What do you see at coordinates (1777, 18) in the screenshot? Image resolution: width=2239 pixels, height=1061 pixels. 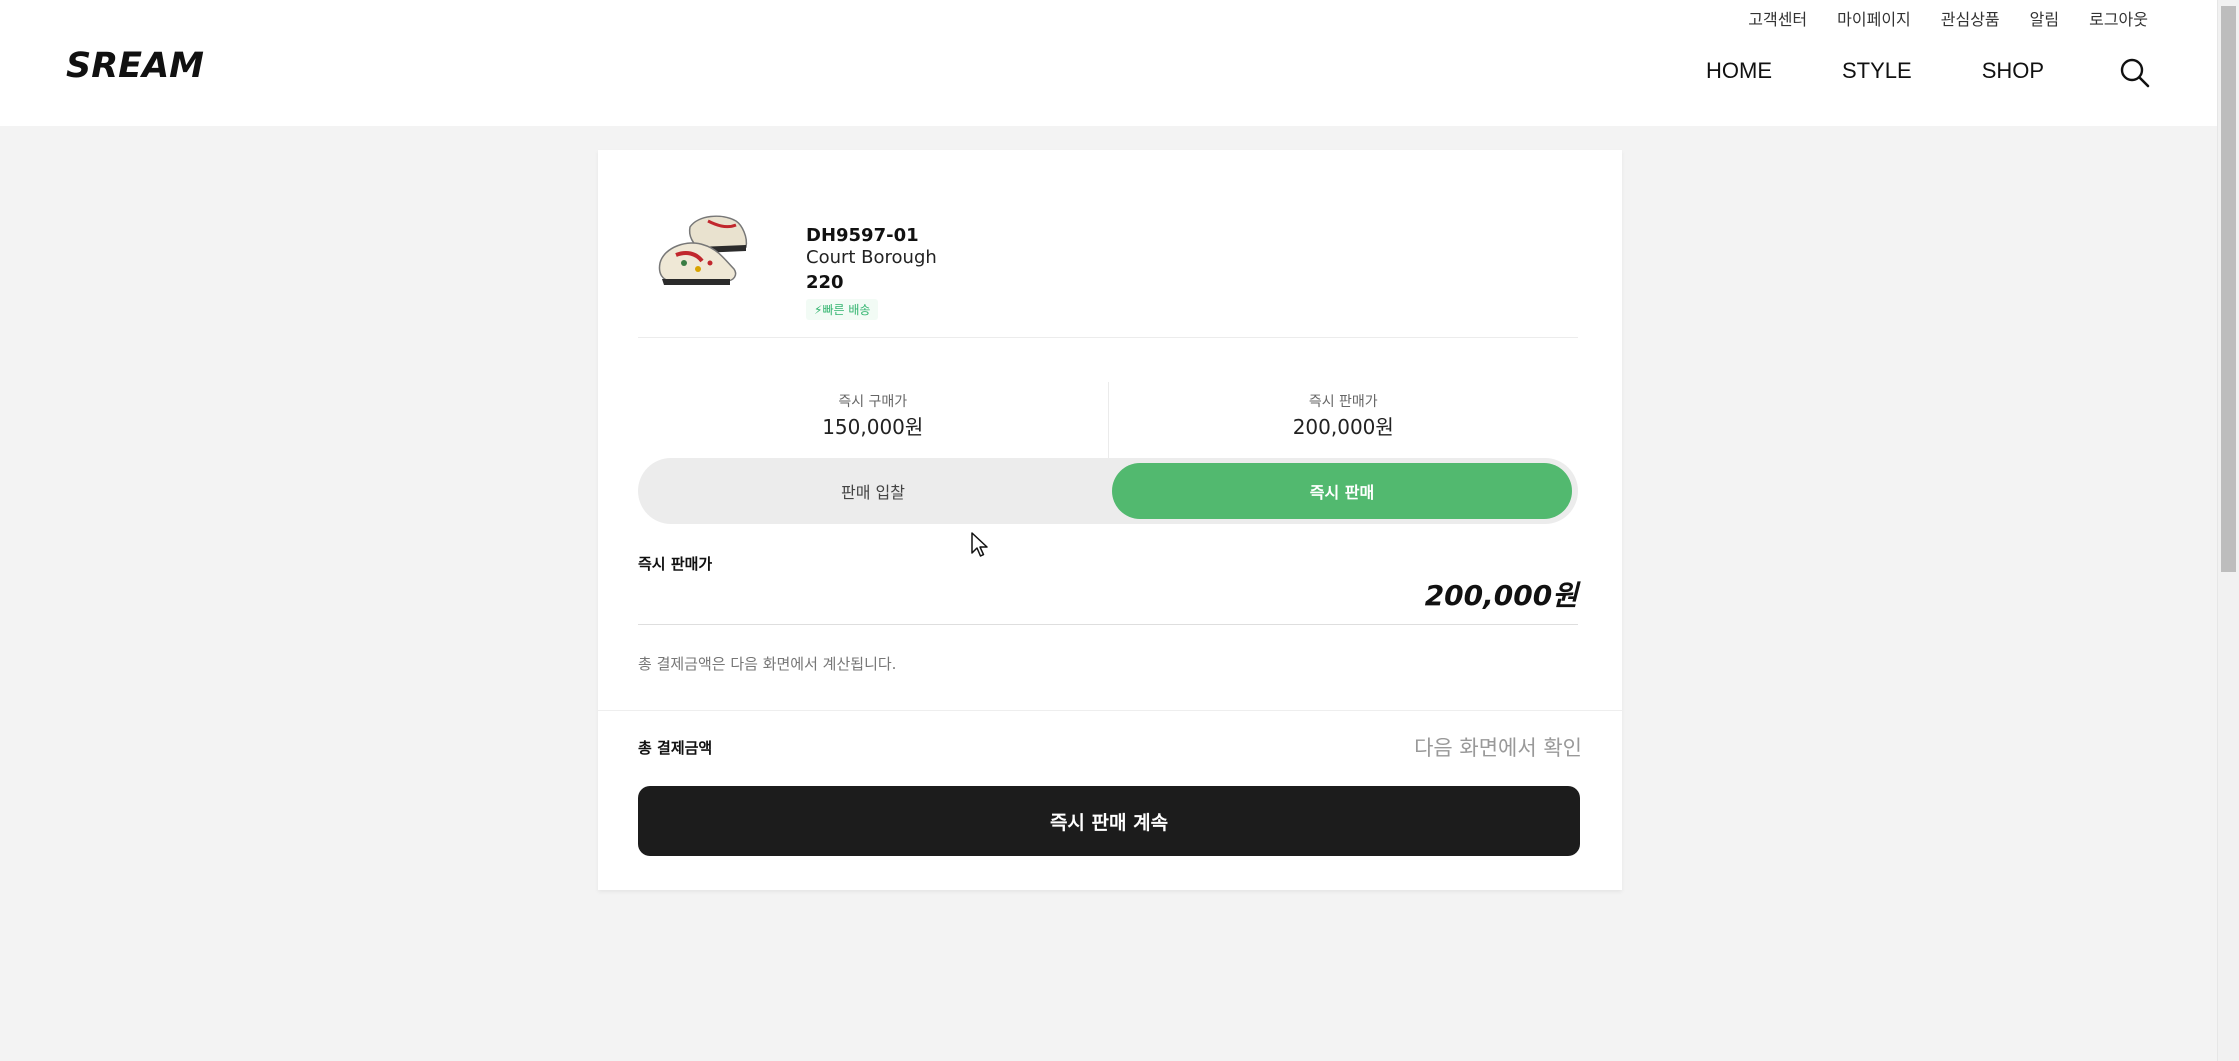 I see `util-link-customer-center: 고객센터` at bounding box center [1777, 18].